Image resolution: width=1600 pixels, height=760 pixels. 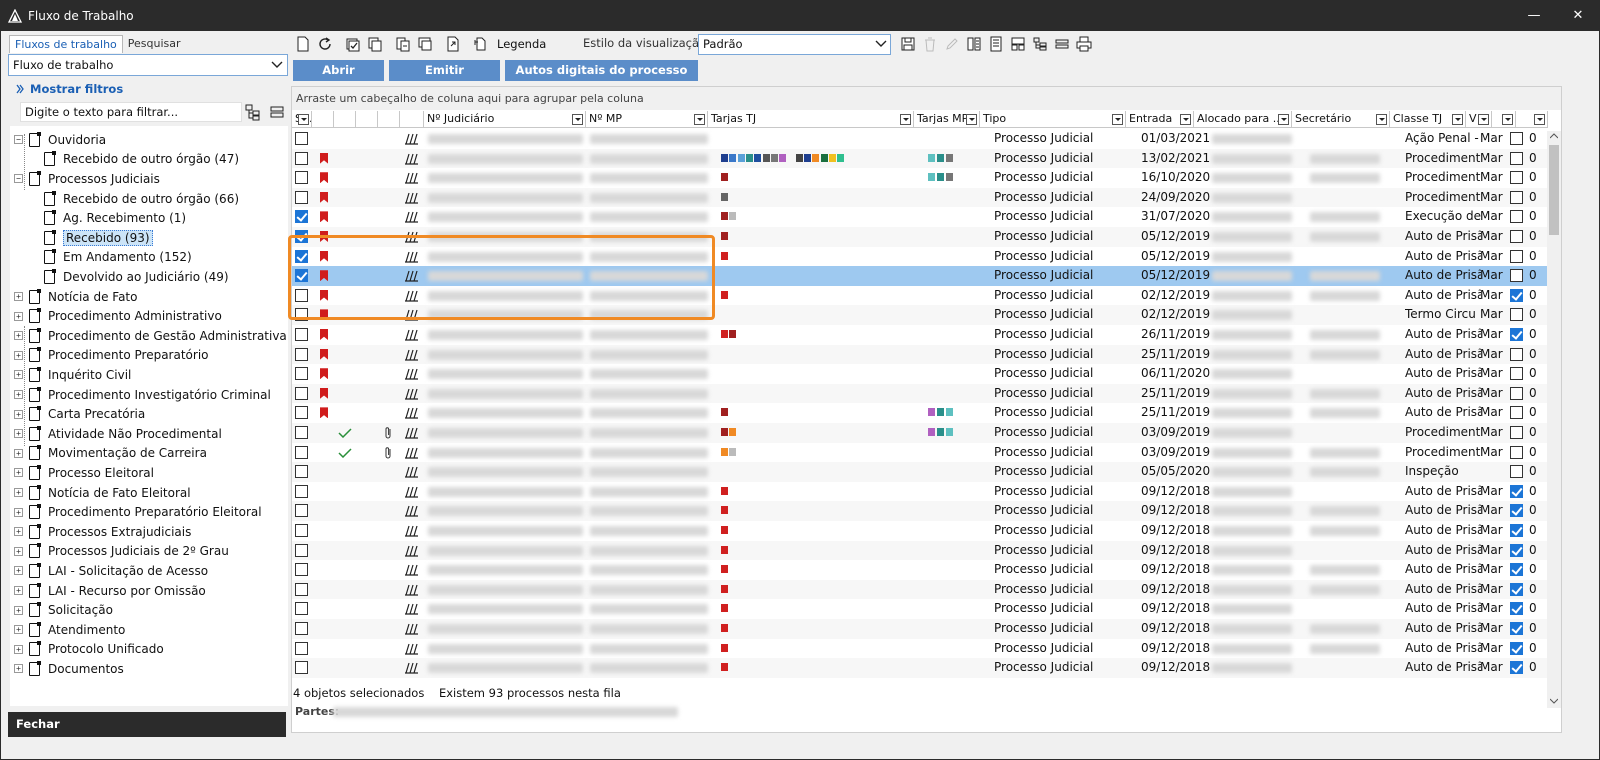 What do you see at coordinates (1428, 119) in the screenshot?
I see `column-header: Classe TJ` at bounding box center [1428, 119].